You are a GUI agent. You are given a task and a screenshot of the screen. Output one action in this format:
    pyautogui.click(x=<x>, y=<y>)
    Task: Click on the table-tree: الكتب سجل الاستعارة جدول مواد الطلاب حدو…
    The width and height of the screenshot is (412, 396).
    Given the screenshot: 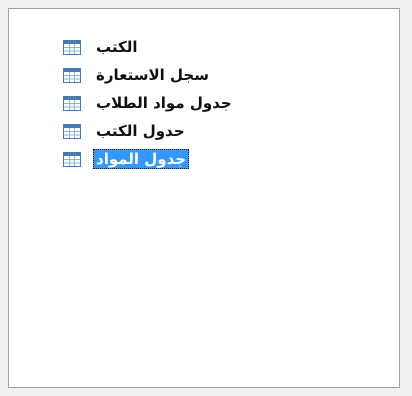 What is the action you would take?
    pyautogui.click(x=149, y=103)
    